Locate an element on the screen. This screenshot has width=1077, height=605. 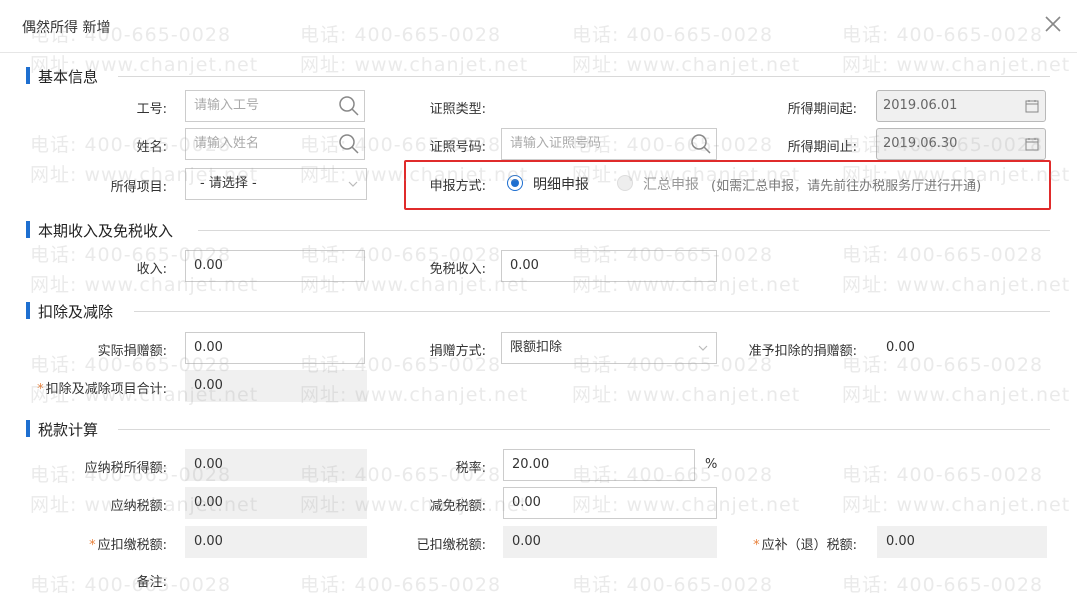
withheld-label: 已扣缴税额: is located at coordinates (451, 545).